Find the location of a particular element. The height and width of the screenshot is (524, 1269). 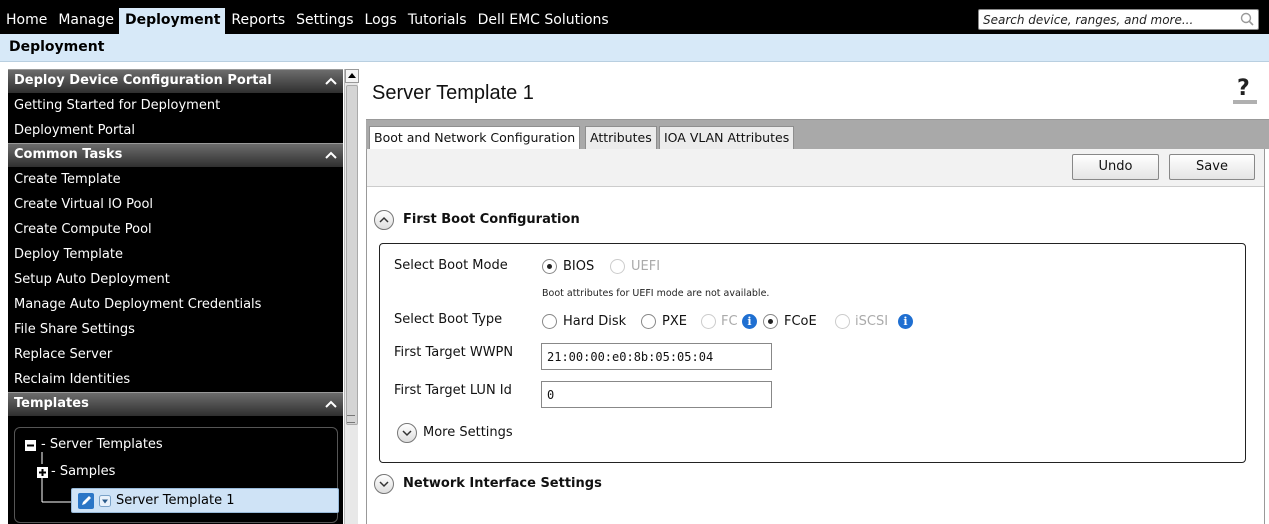

more-settings-button is located at coordinates (407, 433).